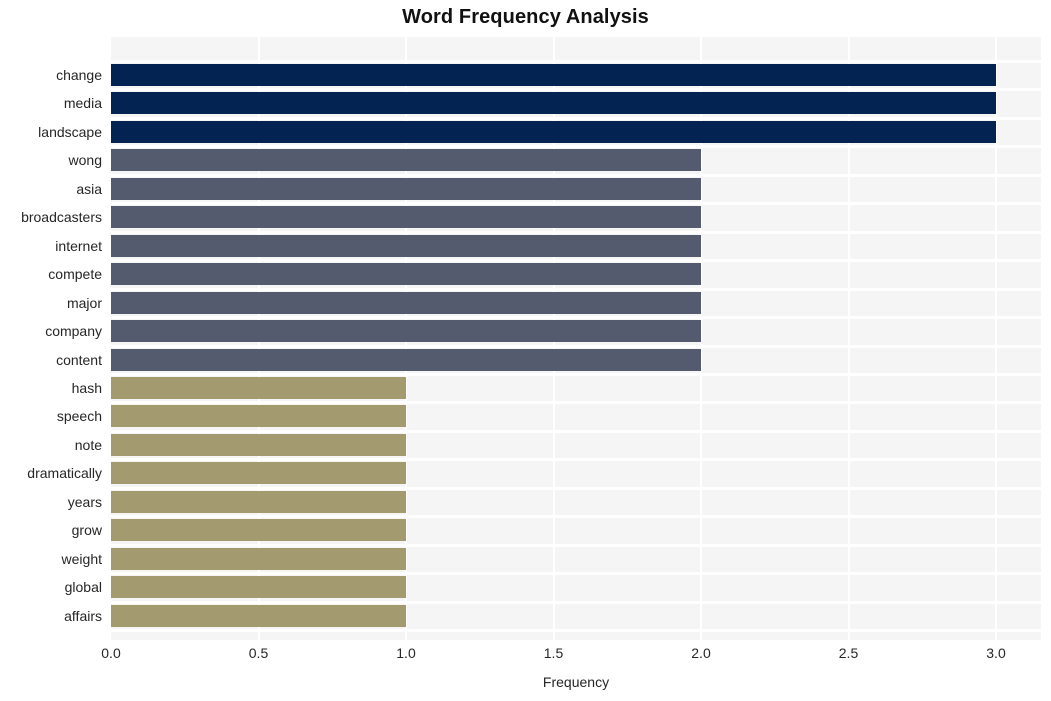 Image resolution: width=1051 pixels, height=701 pixels. What do you see at coordinates (84, 302) in the screenshot?
I see `y-axis-tick-label: major` at bounding box center [84, 302].